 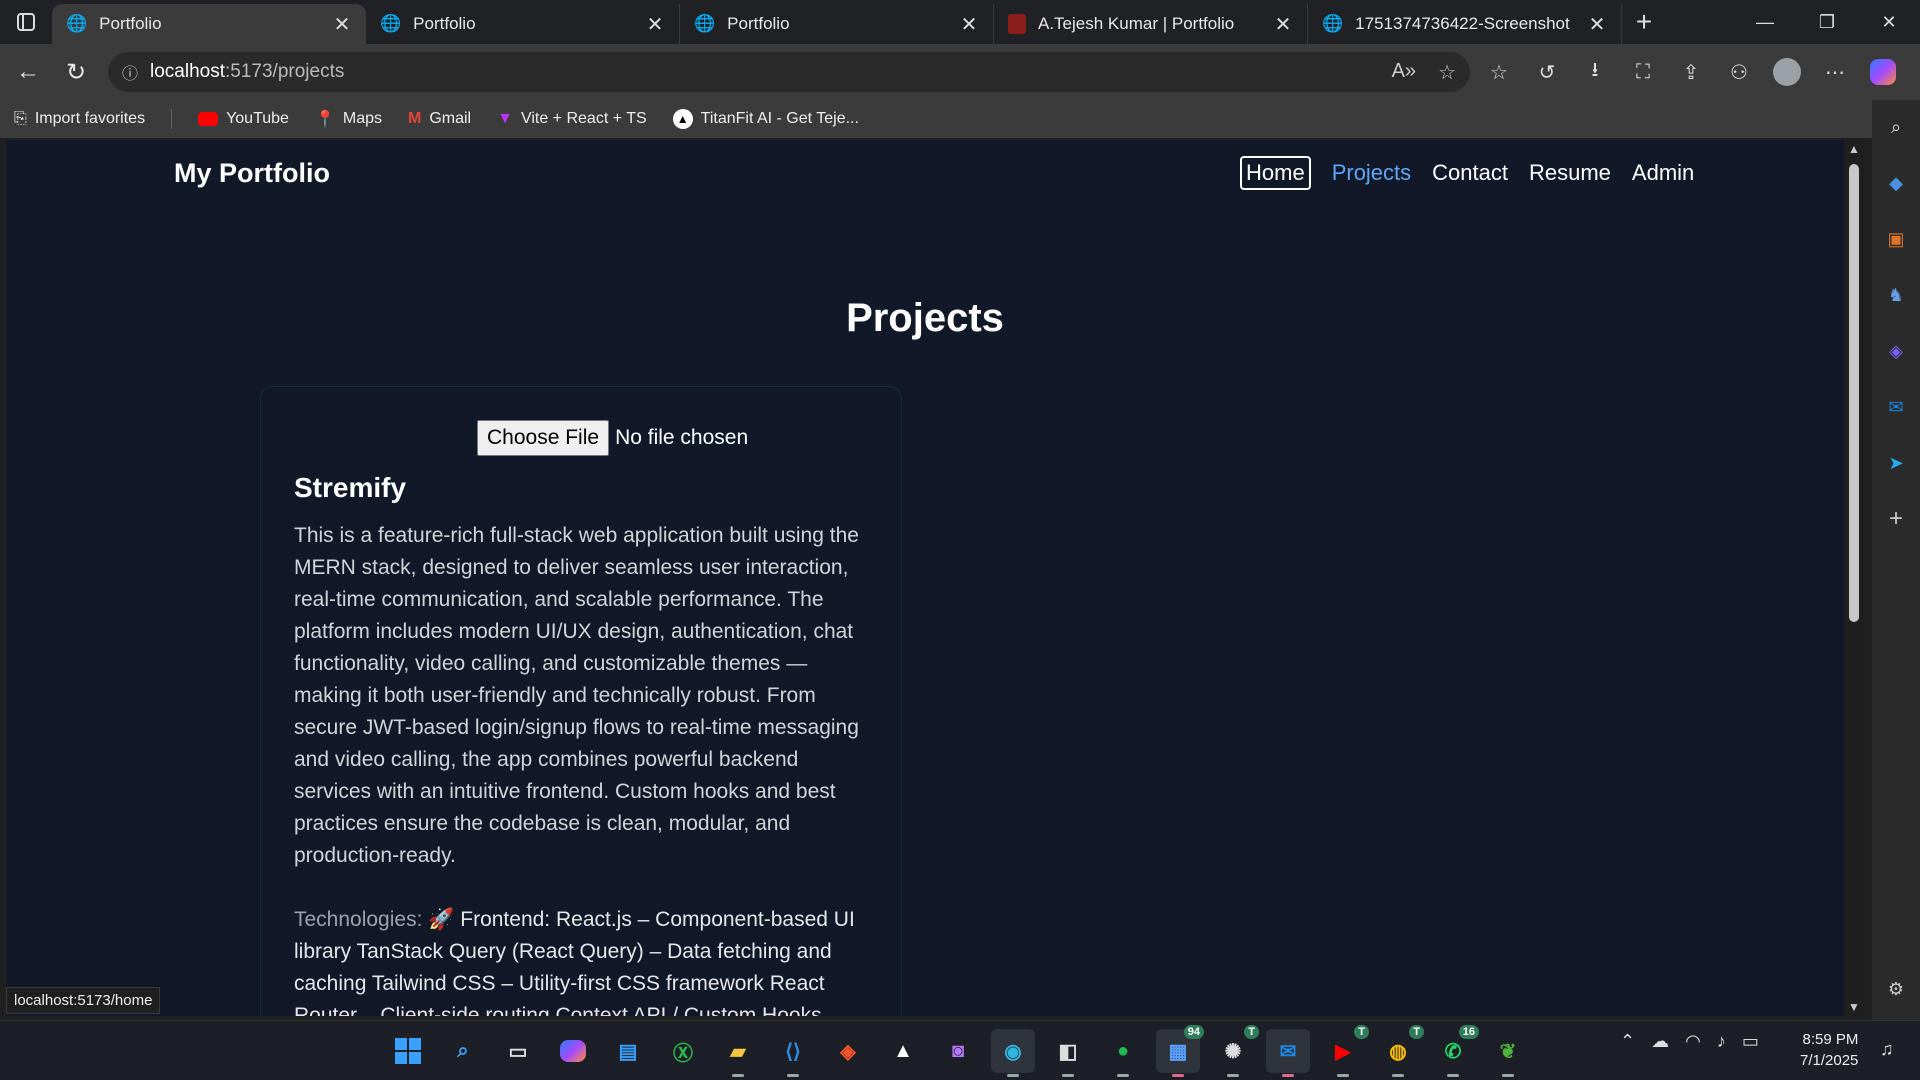 I want to click on new-tab-button: +, so click(x=1644, y=22).